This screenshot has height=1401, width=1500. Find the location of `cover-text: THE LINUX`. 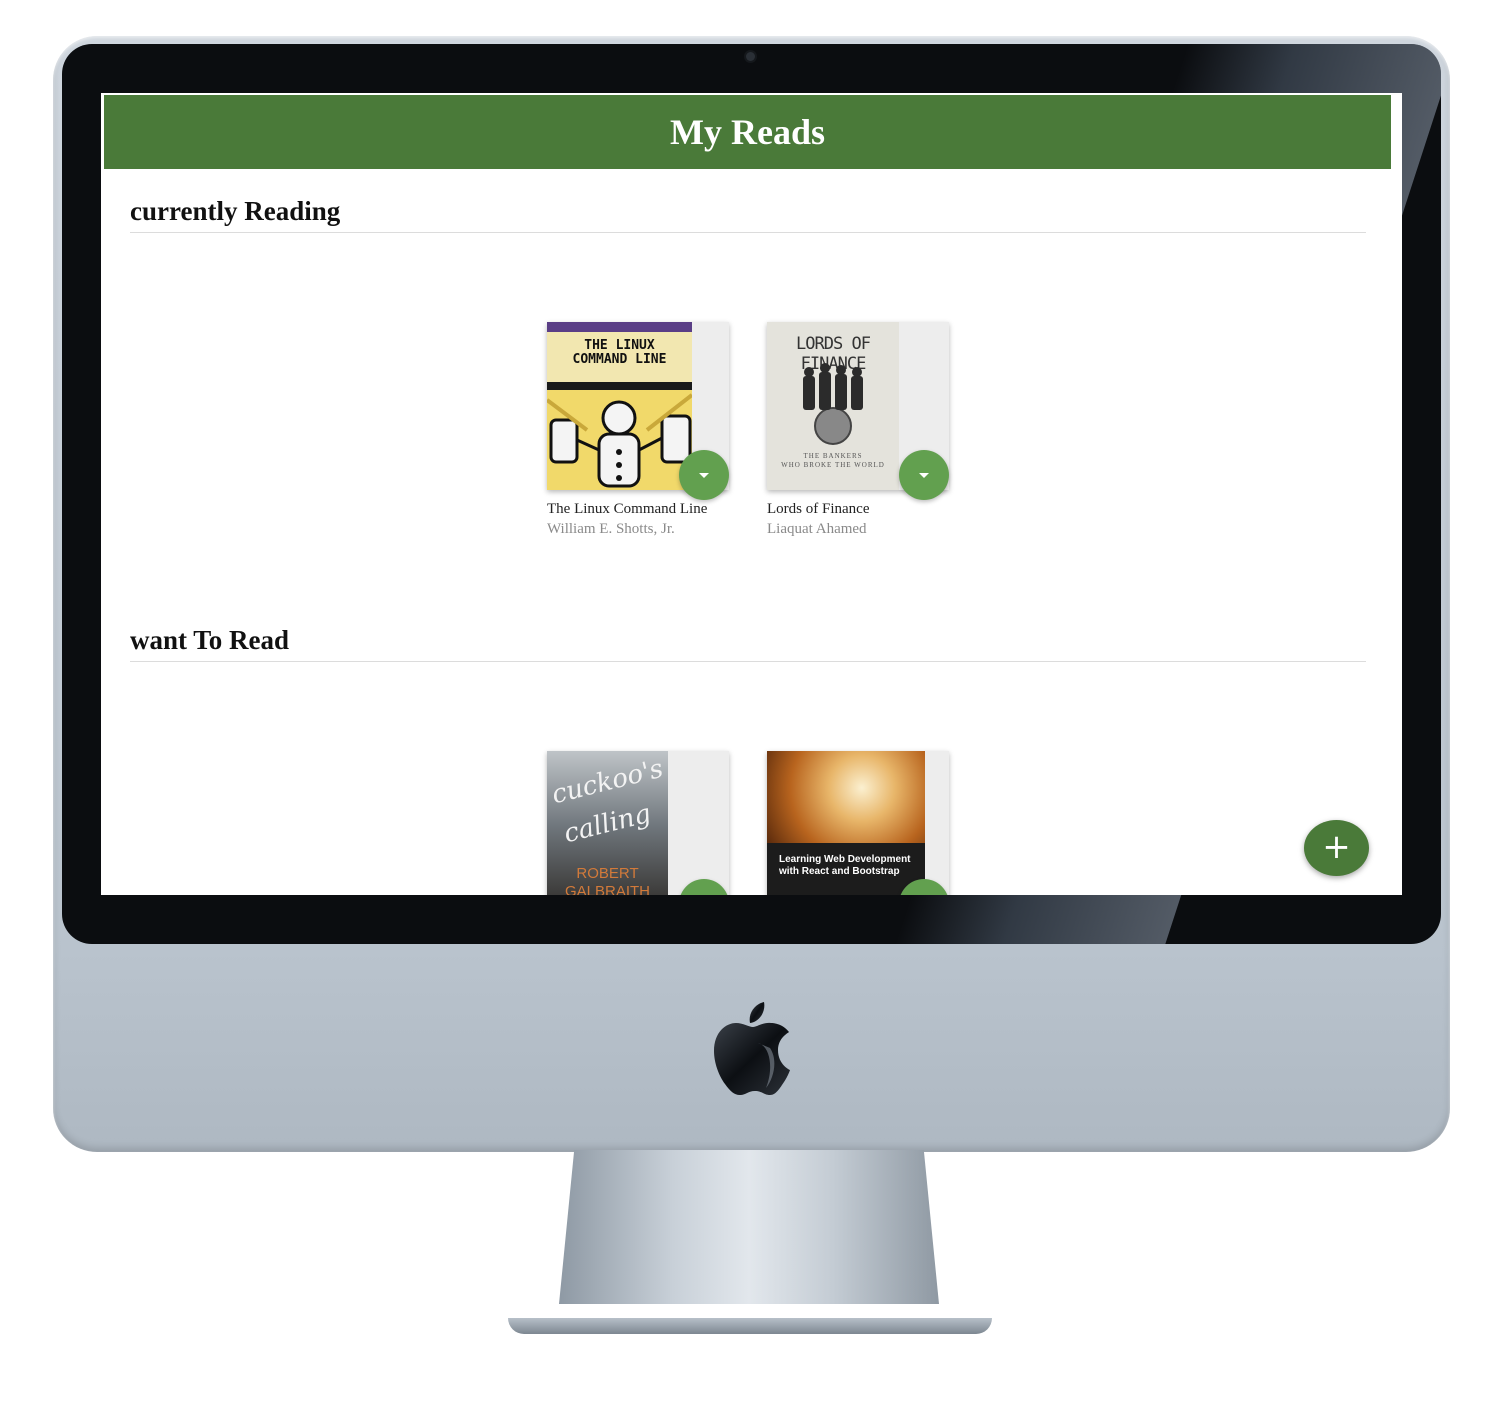

cover-text: THE LINUX is located at coordinates (619, 345).